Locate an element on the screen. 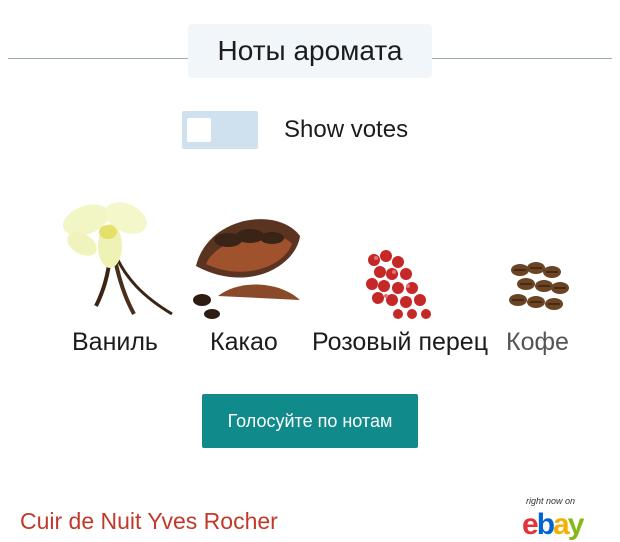  vanilla-flower-image is located at coordinates (117, 259).